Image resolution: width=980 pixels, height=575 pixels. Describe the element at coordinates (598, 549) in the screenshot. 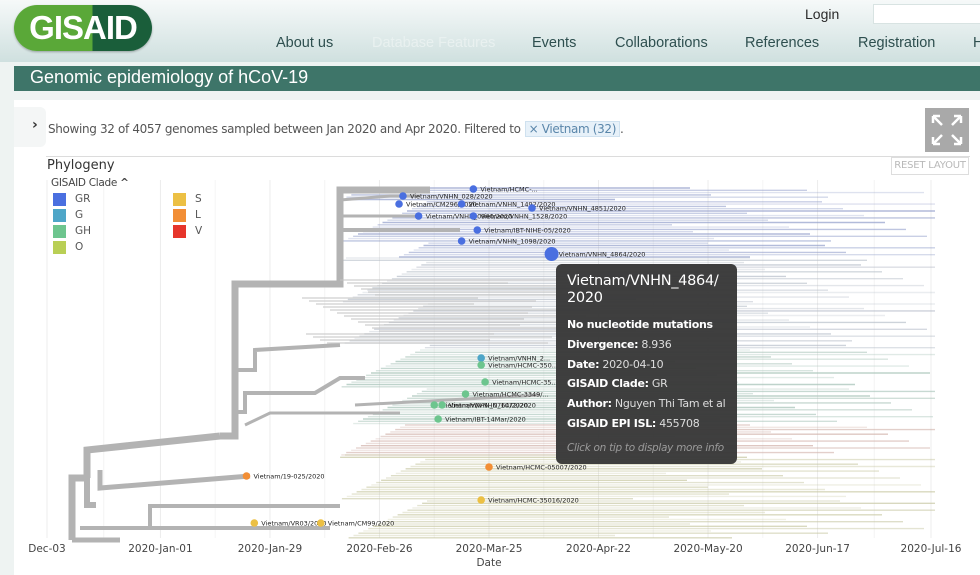

I see `x-tick-label: 2020-Apr-22` at that location.